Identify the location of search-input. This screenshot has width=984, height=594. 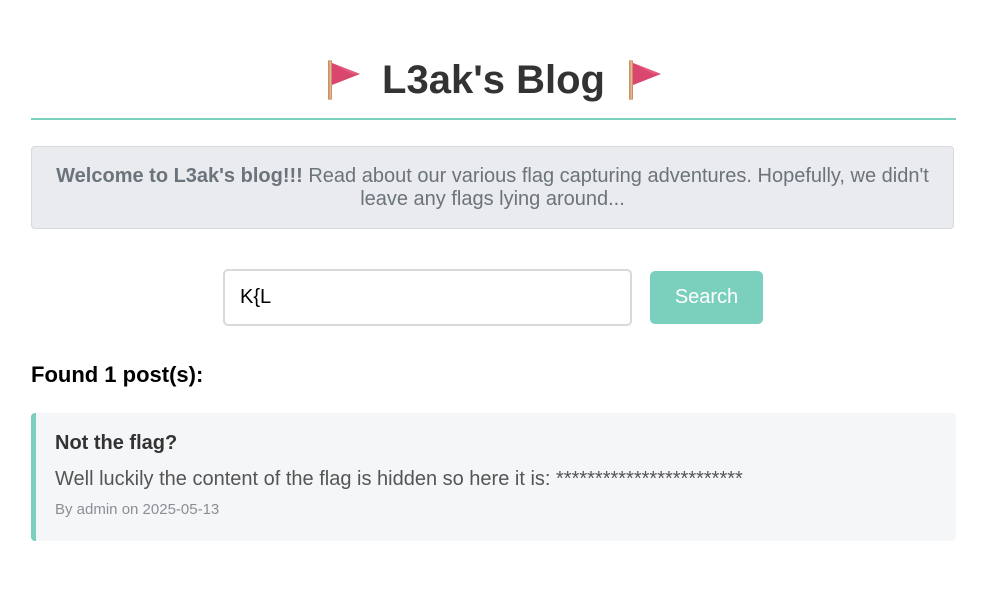
(427, 297).